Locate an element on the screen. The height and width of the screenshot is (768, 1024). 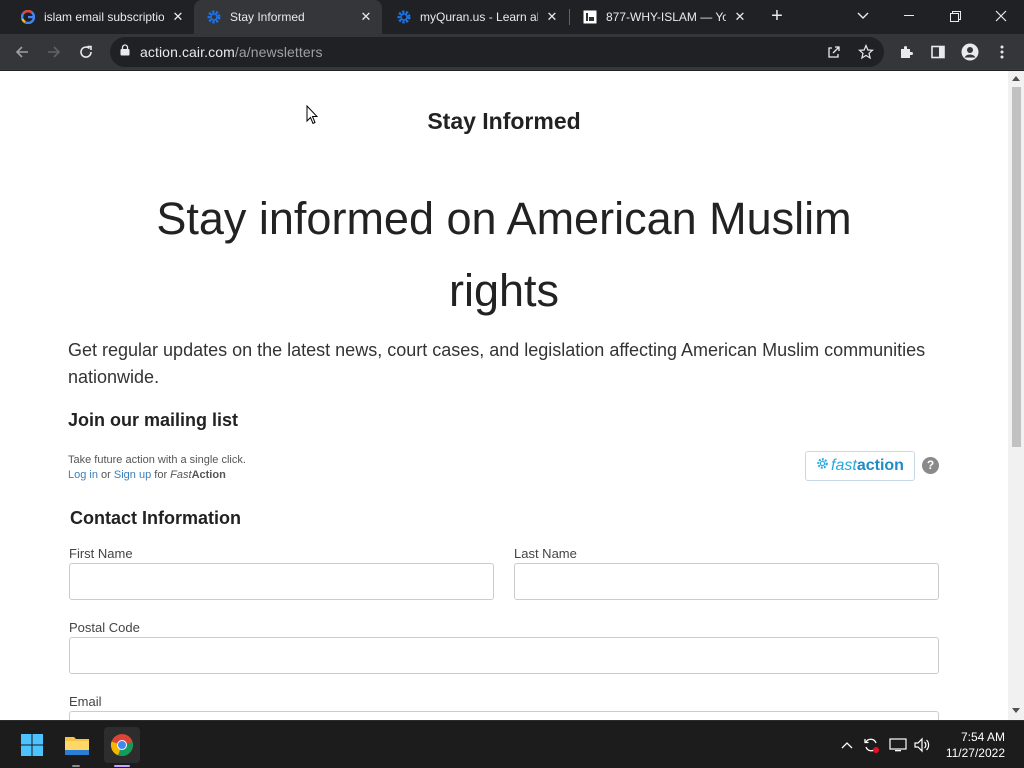
lock-icon is located at coordinates (125, 52).